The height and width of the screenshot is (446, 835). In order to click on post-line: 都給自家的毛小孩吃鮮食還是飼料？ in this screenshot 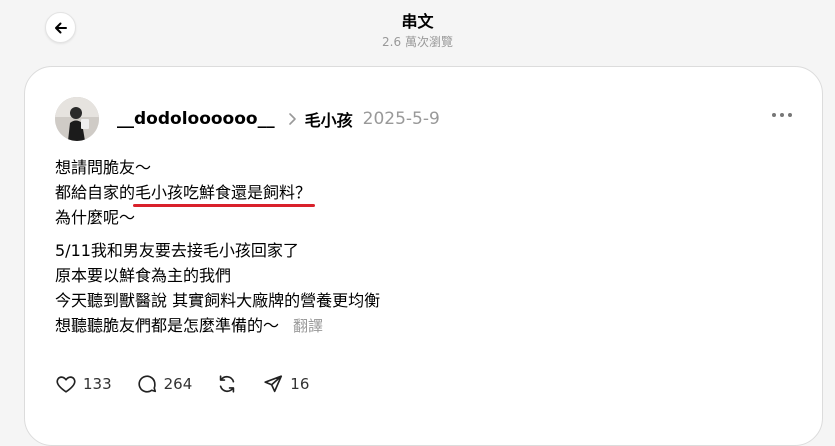, I will do `click(425, 193)`.